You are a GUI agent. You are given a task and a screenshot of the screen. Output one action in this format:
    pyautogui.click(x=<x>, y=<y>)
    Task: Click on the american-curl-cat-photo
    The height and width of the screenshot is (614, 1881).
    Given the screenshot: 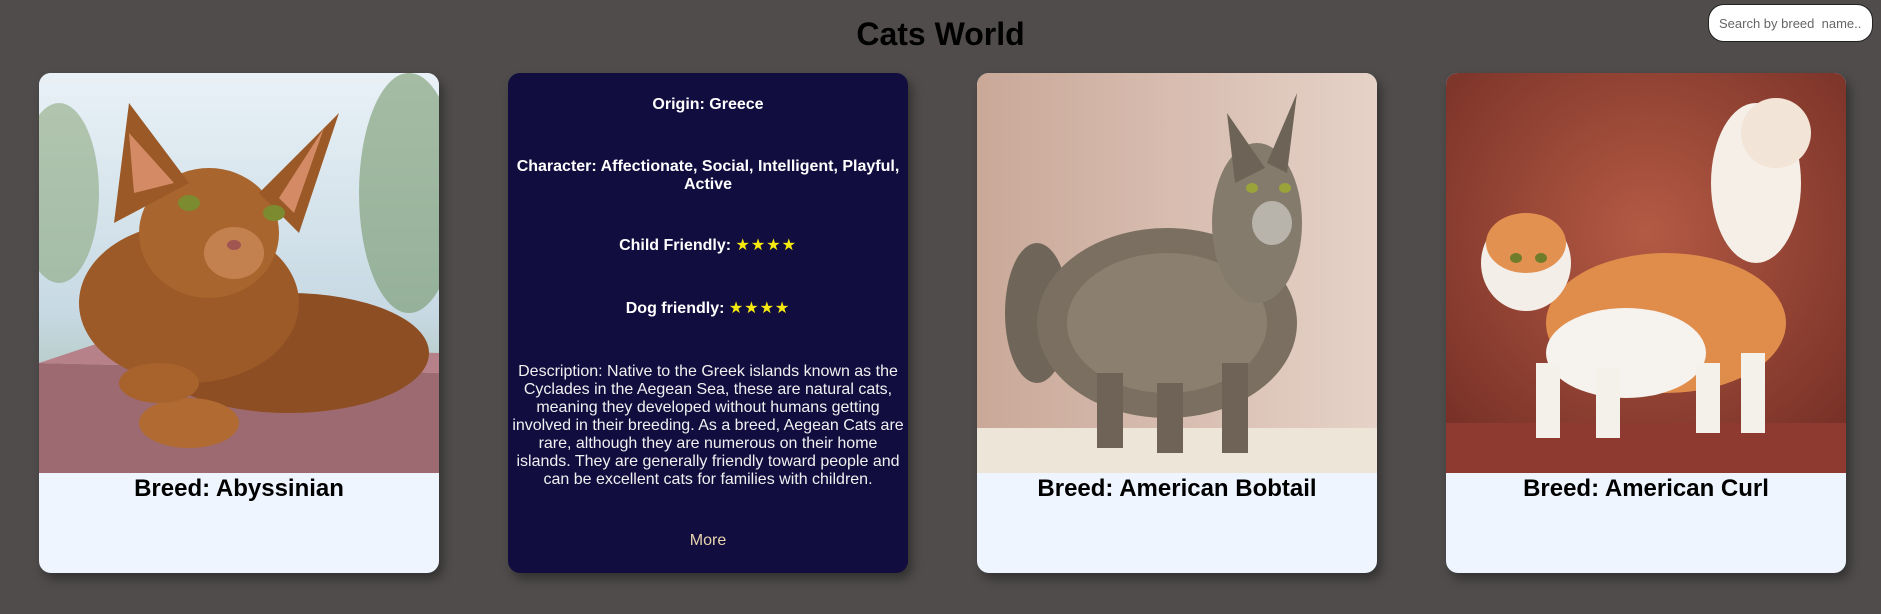 What is the action you would take?
    pyautogui.click(x=1646, y=273)
    